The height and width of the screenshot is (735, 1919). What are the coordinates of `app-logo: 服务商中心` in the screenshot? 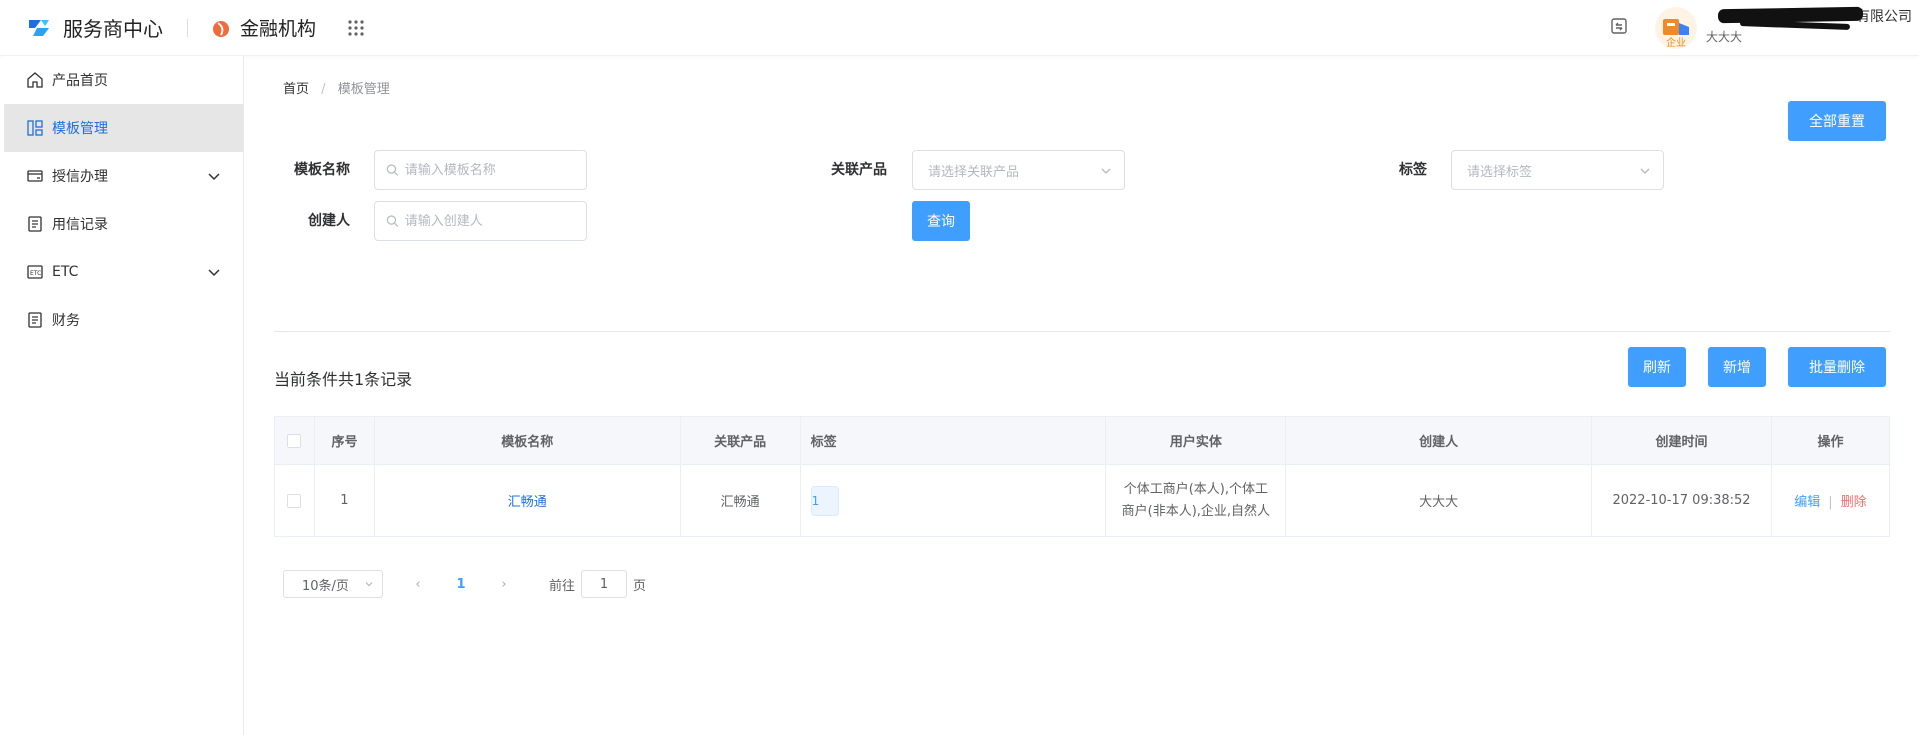 It's located at (94, 27).